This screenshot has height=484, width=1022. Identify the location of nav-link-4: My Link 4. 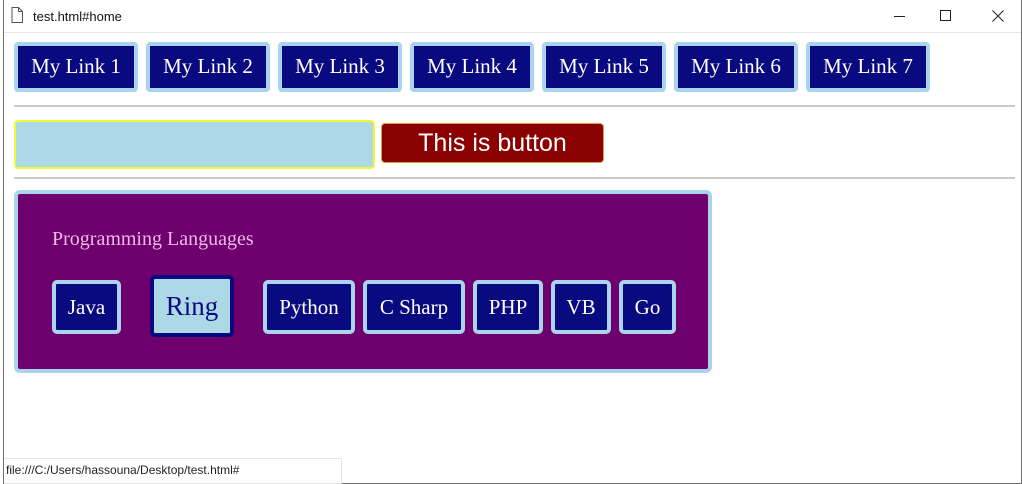
(472, 67).